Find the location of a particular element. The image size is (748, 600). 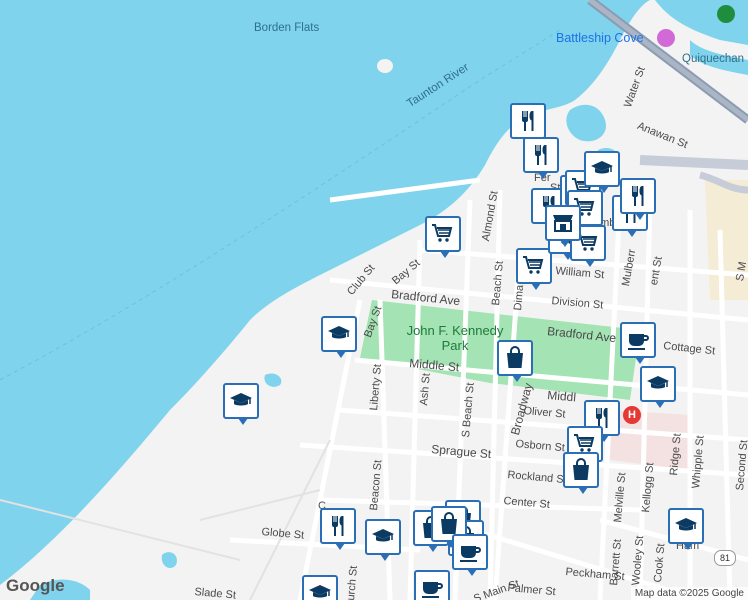

hospital-icon: H is located at coordinates (632, 415).